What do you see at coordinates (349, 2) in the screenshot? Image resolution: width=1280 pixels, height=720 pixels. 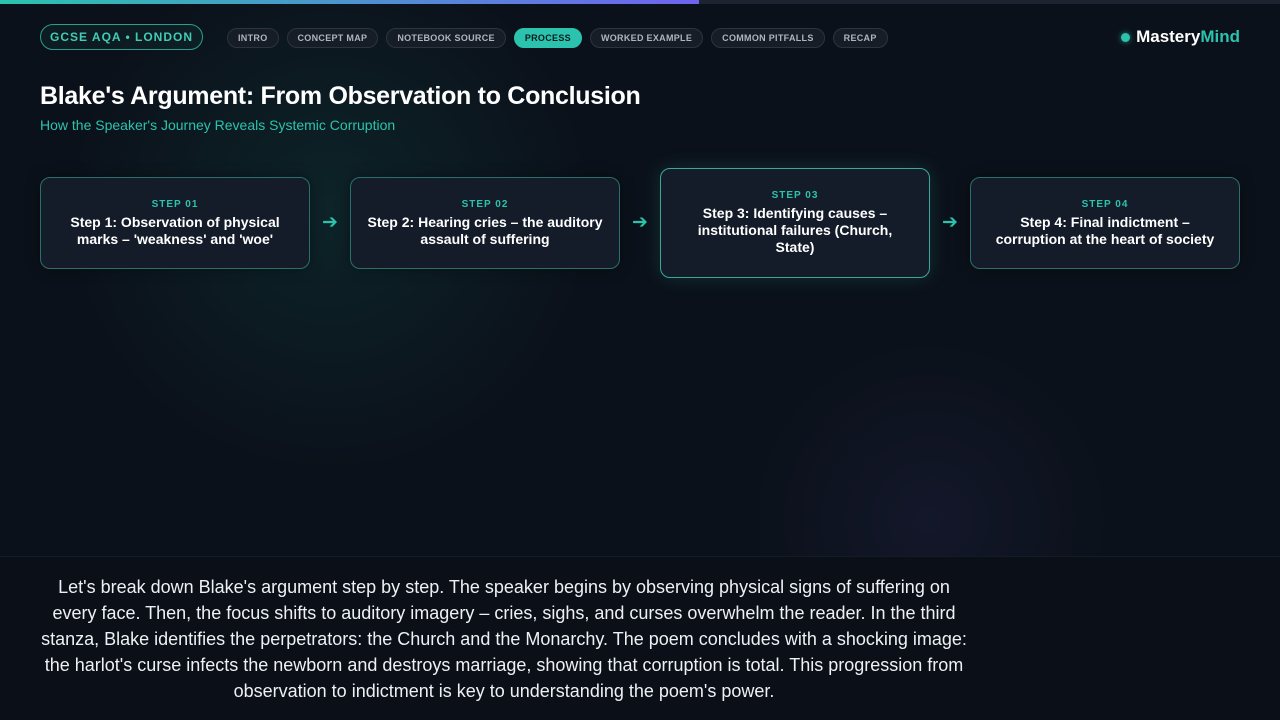 I see `lesson-progress-fill` at bounding box center [349, 2].